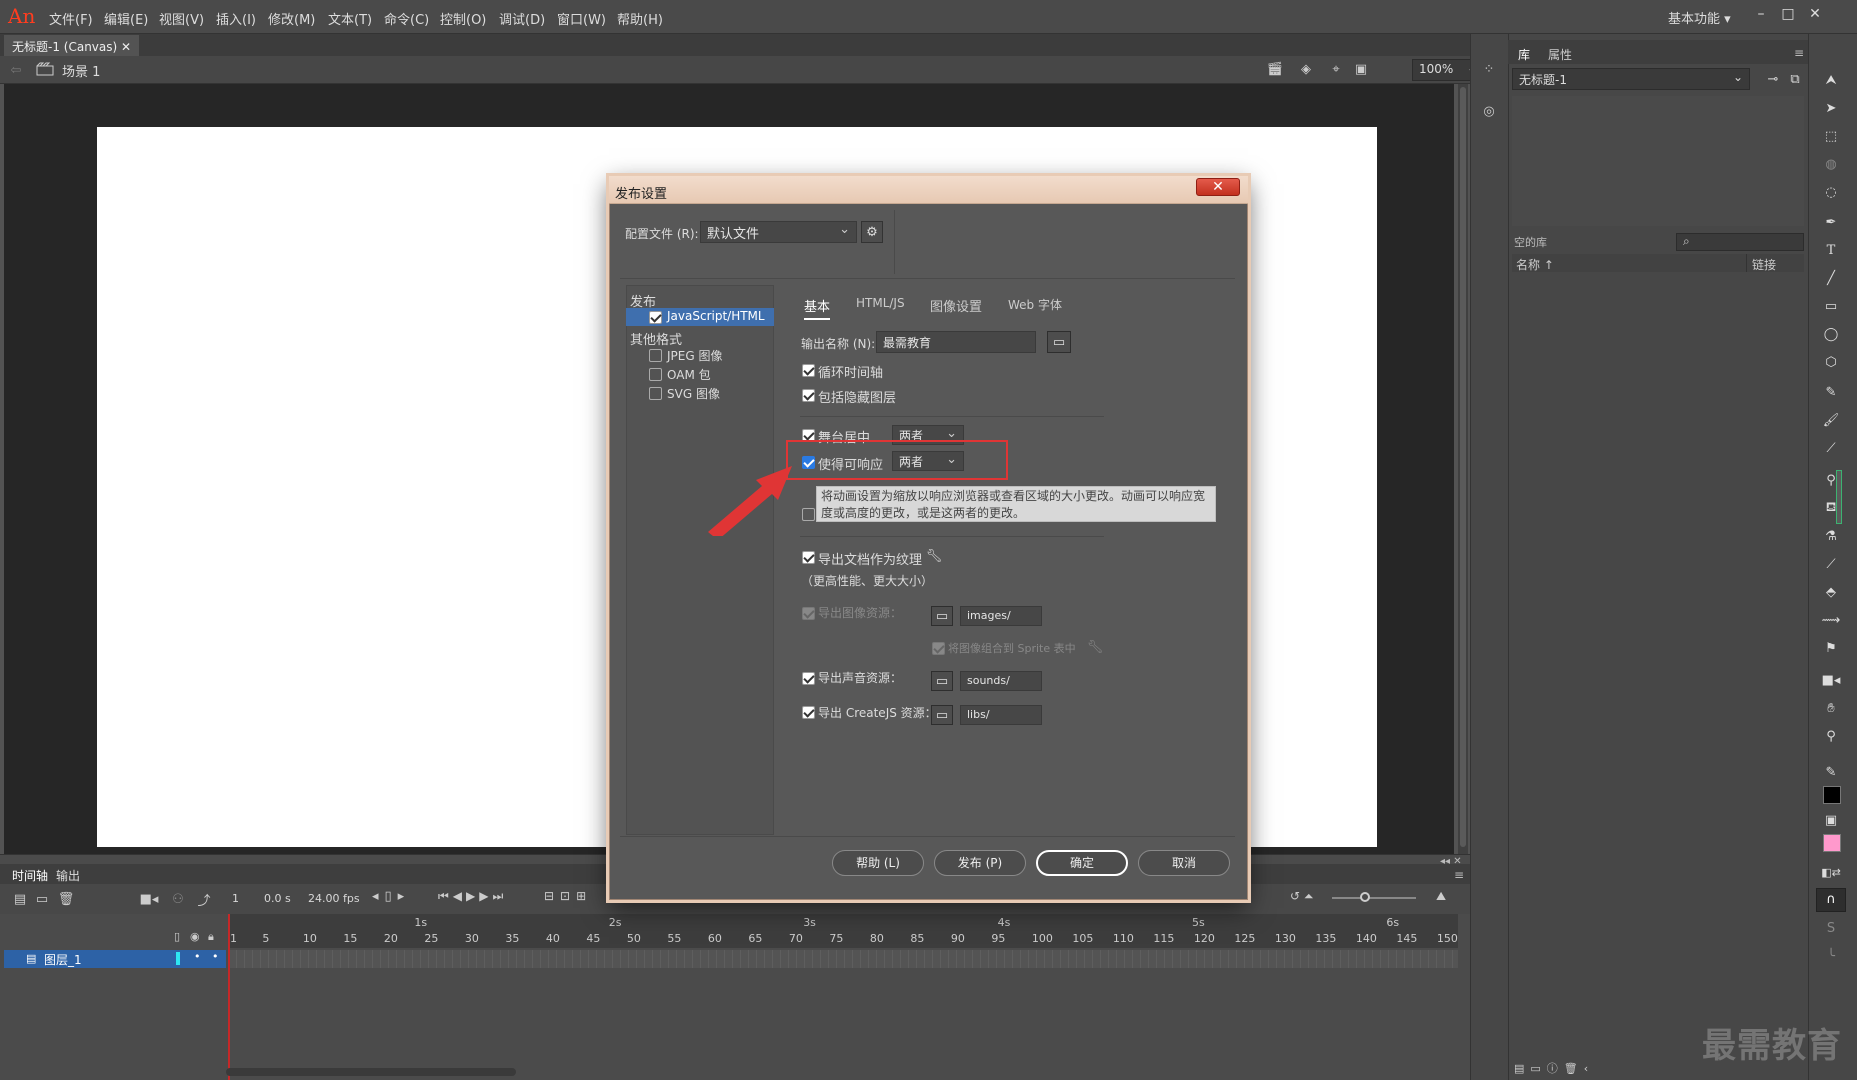 Image resolution: width=1857 pixels, height=1080 pixels. I want to click on graph-icon: ⤴, so click(204, 900).